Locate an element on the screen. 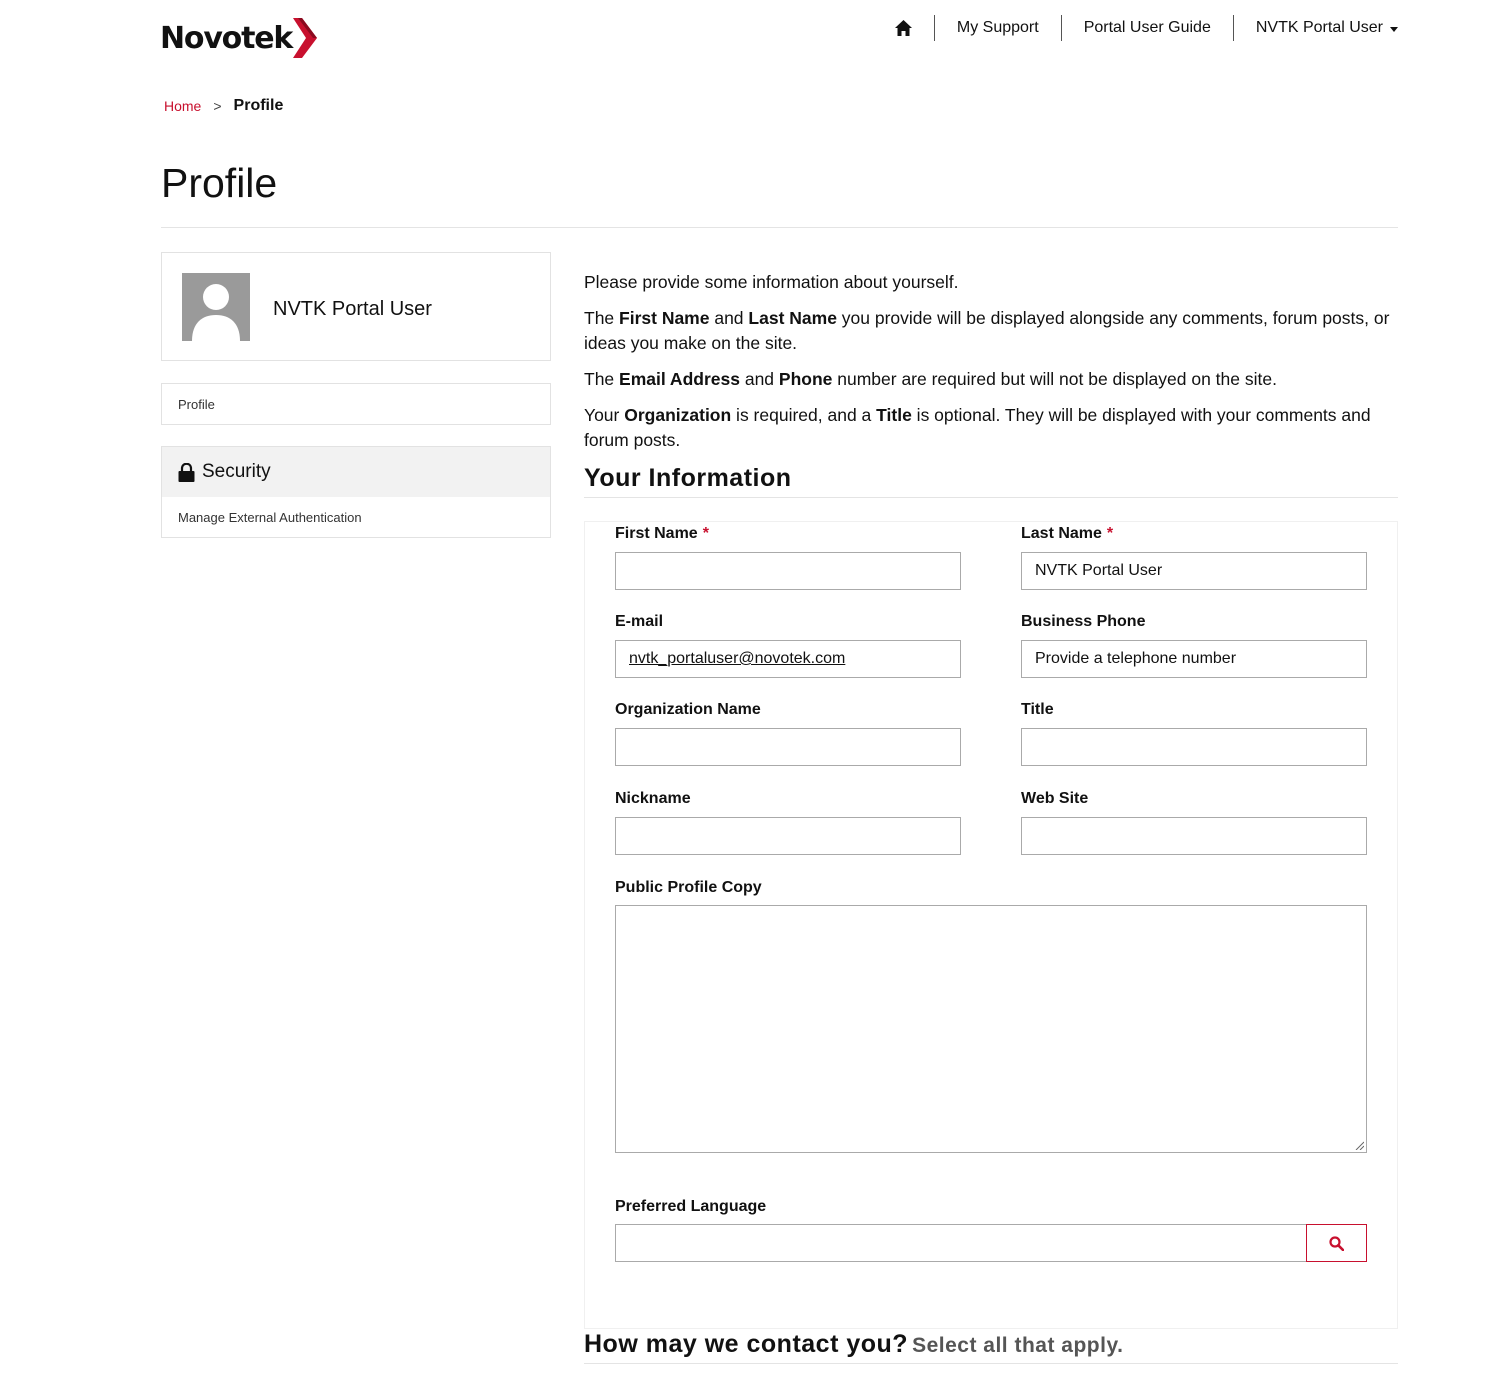  user-card-name: NVTK Portal User is located at coordinates (352, 309).